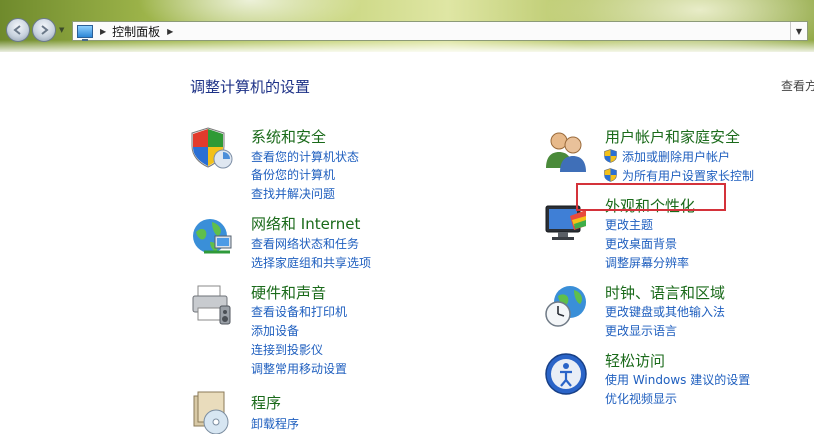 This screenshot has height=436, width=814. I want to click on category-title-user-accounts: 用户帐户和家庭安全, so click(672, 136).